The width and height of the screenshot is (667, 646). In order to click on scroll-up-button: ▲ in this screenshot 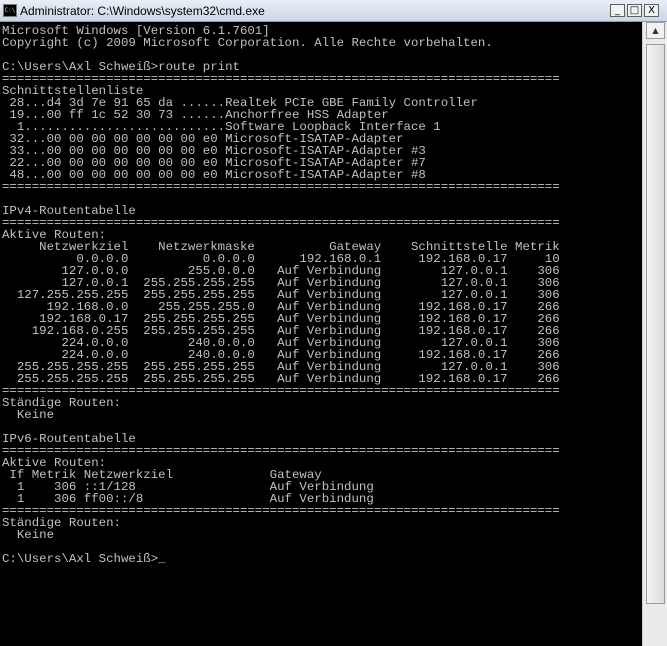, I will do `click(655, 30)`.